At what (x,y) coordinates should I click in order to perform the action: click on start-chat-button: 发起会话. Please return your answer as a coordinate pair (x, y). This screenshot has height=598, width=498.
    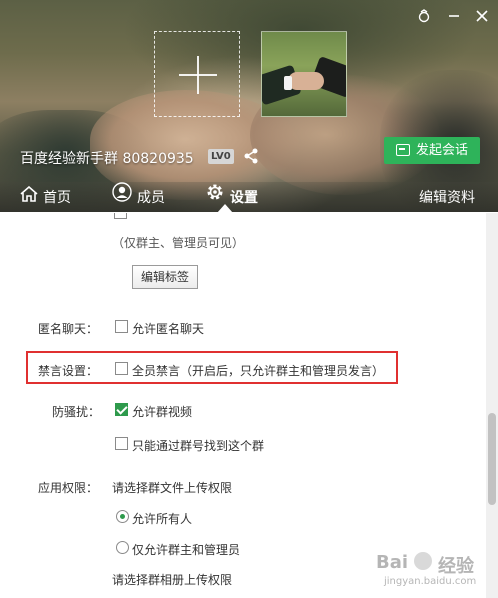
    Looking at the image, I should click on (432, 150).